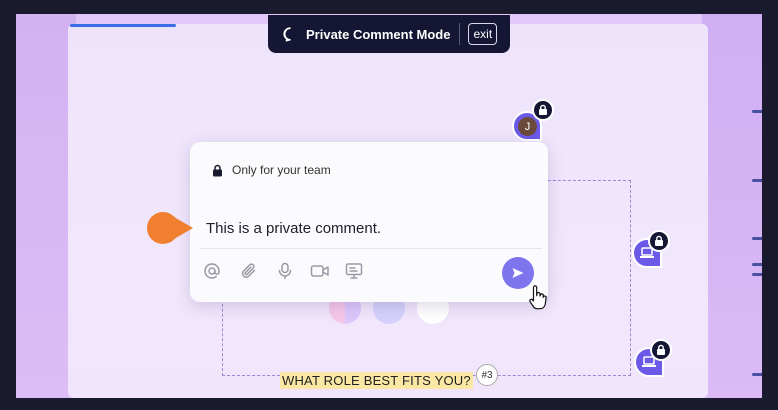 This screenshot has height=410, width=778. What do you see at coordinates (527, 126) in the screenshot?
I see `avatar-initial: J` at bounding box center [527, 126].